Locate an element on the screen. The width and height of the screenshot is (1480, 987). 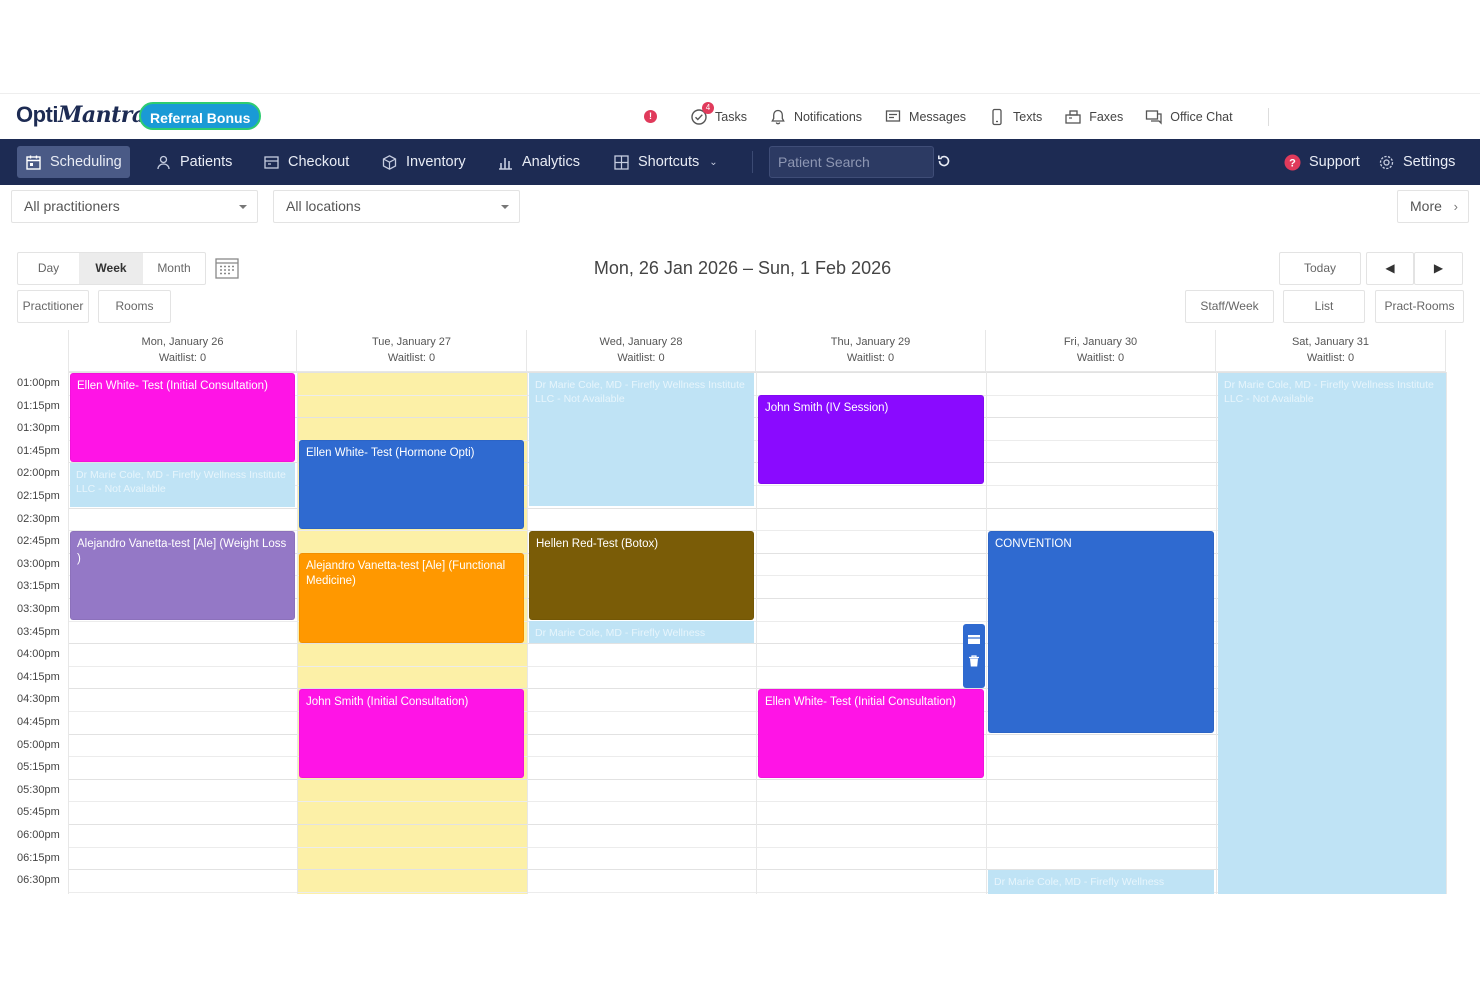
nav-analytics: Analytics is located at coordinates (538, 162).